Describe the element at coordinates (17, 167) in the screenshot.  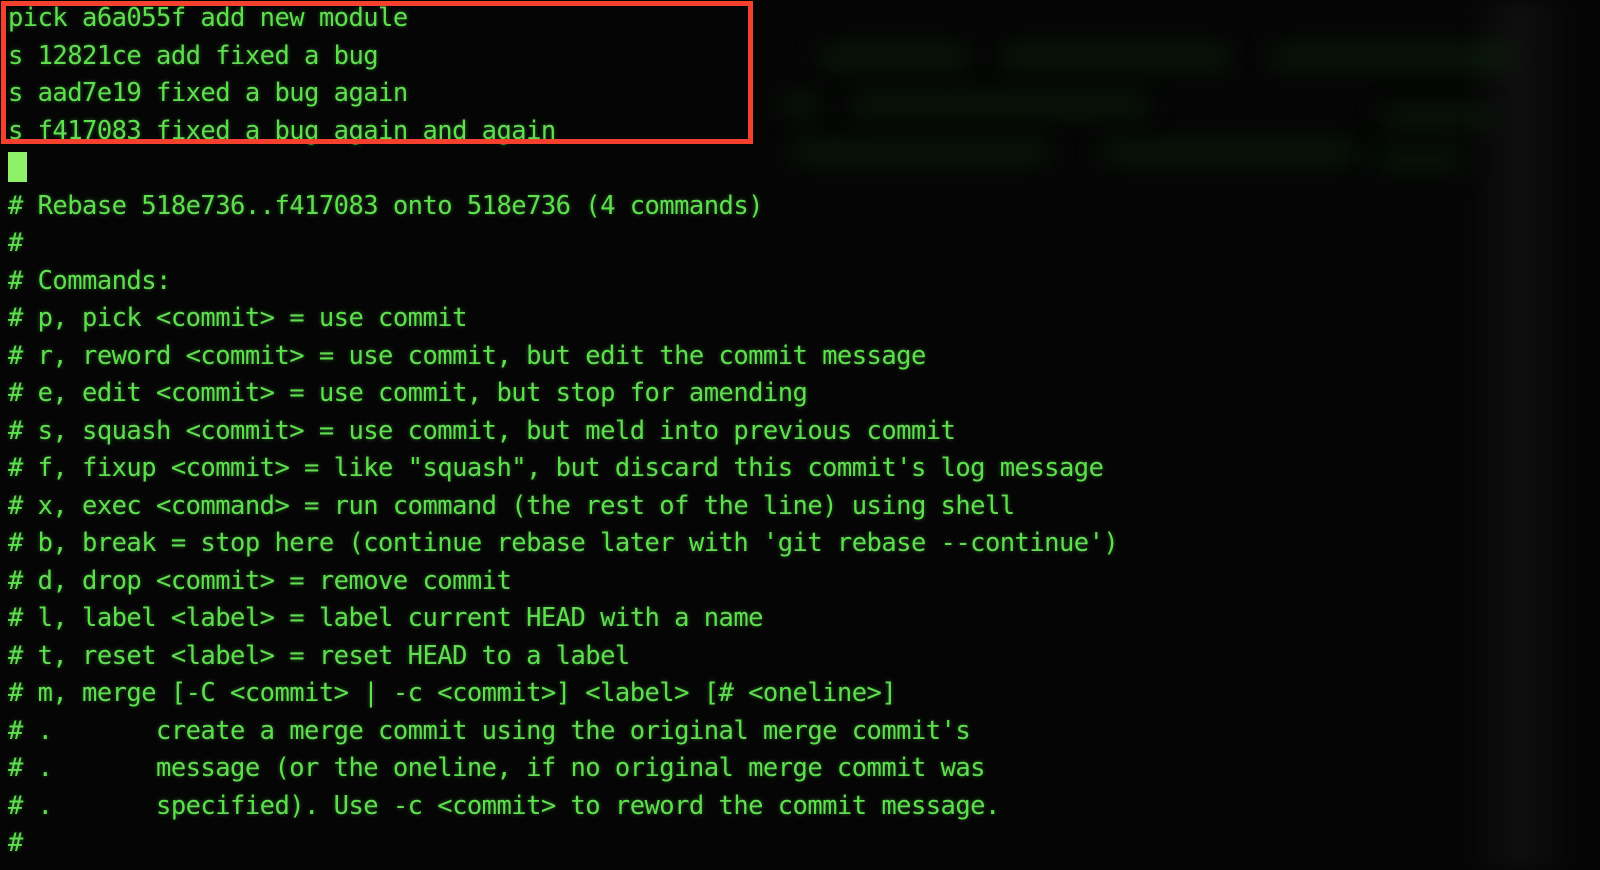
I see `text-cursor` at that location.